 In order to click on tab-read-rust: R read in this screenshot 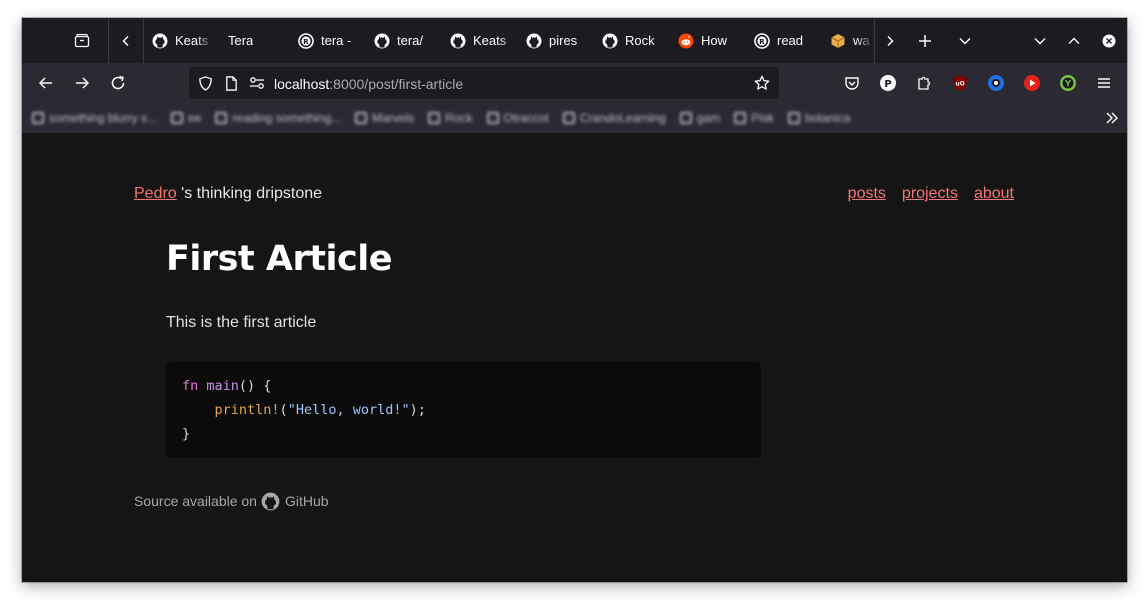, I will do `click(784, 40)`.